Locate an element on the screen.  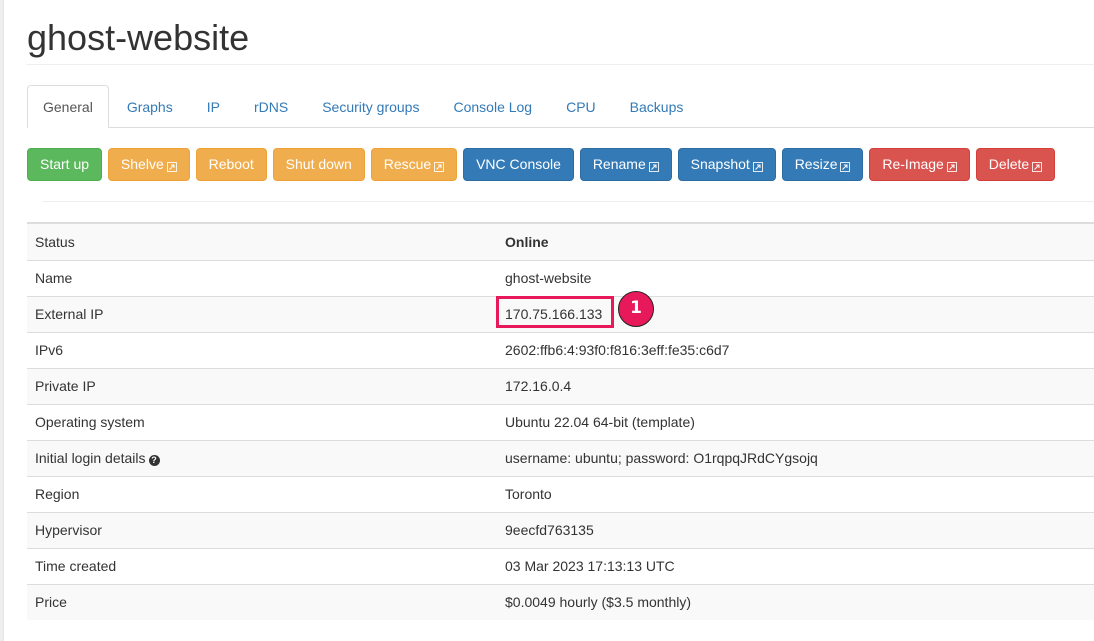
shut-down-label: Shut down is located at coordinates (318, 164).